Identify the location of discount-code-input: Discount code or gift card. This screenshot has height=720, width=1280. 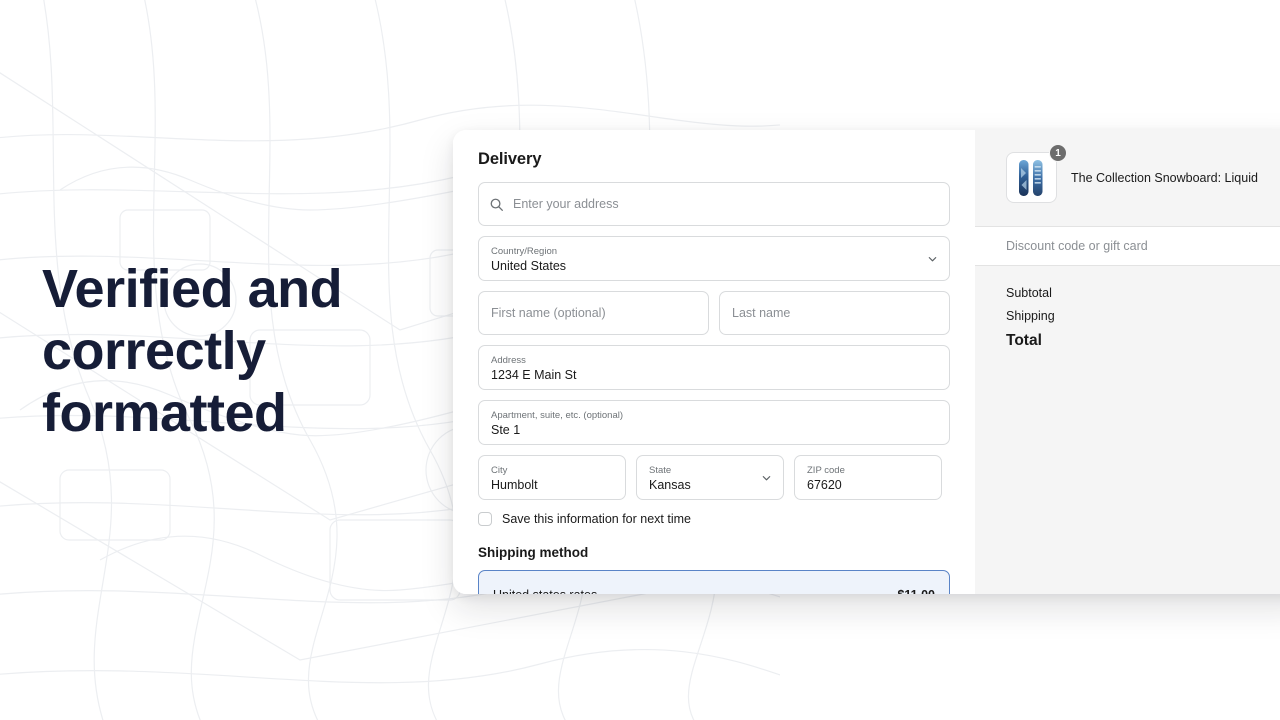
(1127, 246).